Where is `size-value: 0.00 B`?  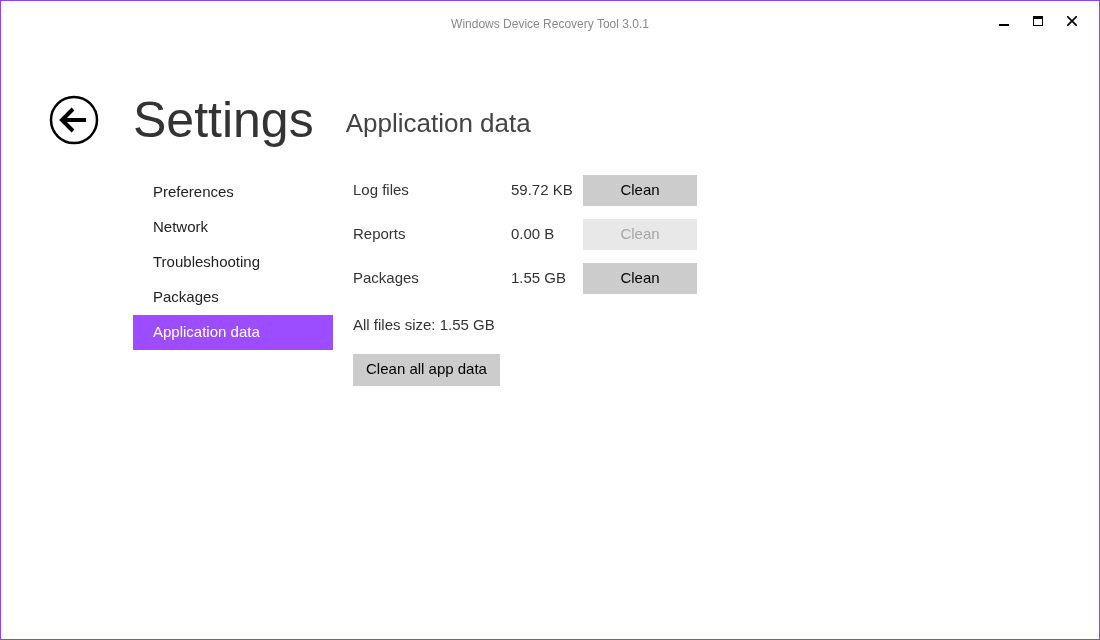 size-value: 0.00 B is located at coordinates (533, 234).